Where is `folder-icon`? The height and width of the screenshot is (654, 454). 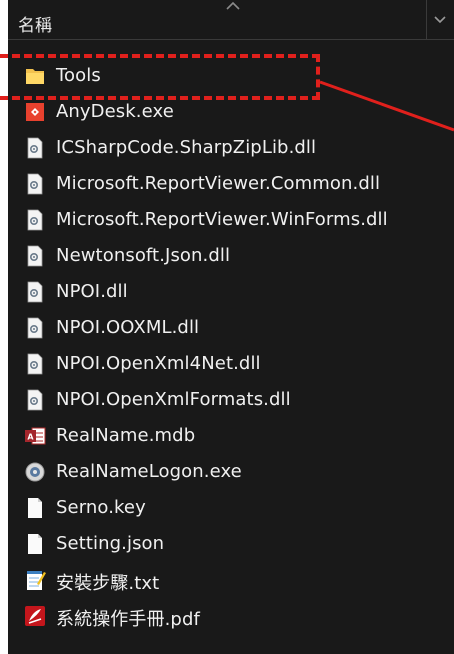
folder-icon is located at coordinates (35, 76).